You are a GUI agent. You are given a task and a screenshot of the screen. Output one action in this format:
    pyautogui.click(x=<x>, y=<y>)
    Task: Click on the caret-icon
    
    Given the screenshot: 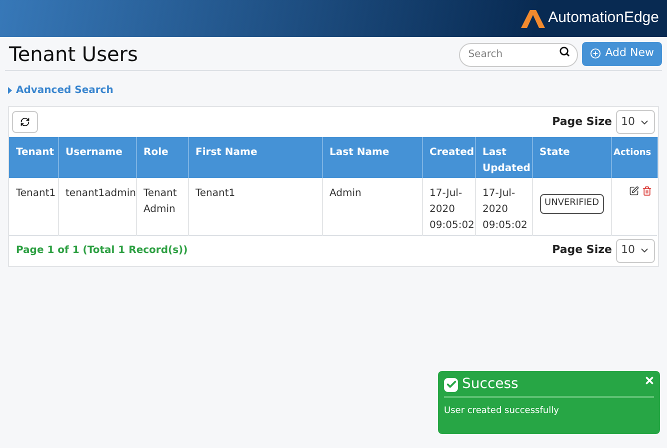 What is the action you would take?
    pyautogui.click(x=10, y=90)
    